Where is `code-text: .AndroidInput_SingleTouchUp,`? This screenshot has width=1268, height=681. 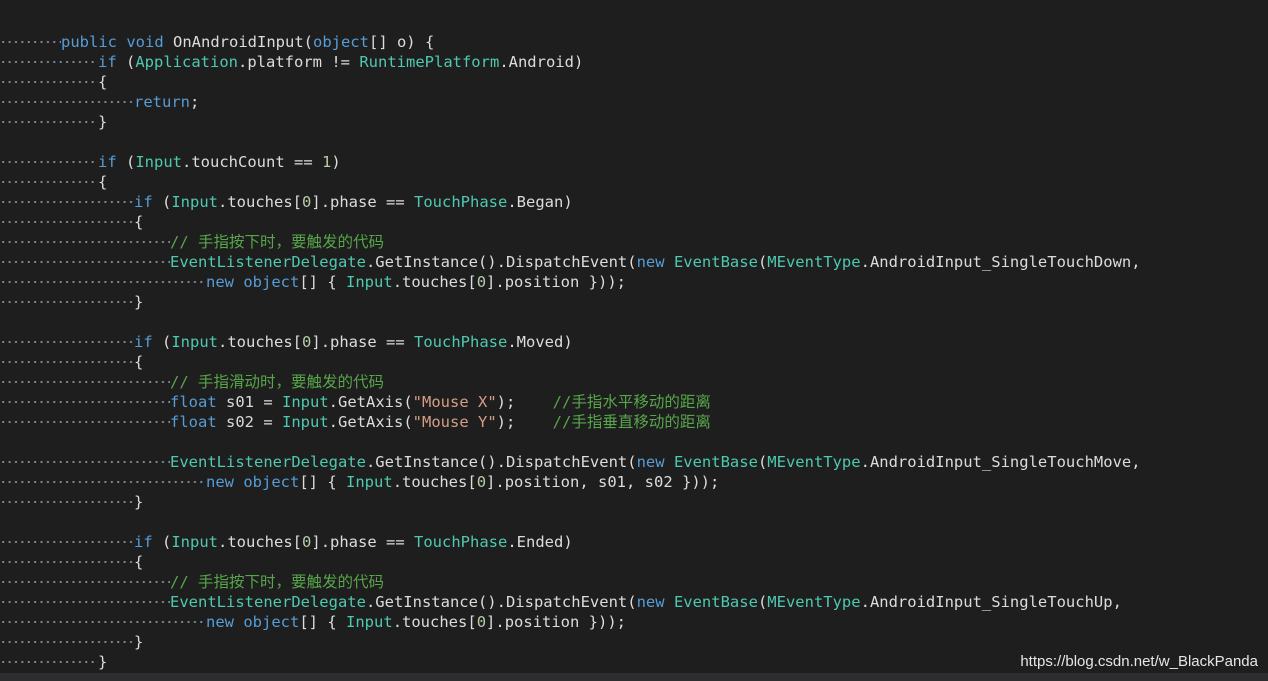
code-text: .AndroidInput_SingleTouchUp, is located at coordinates (991, 602).